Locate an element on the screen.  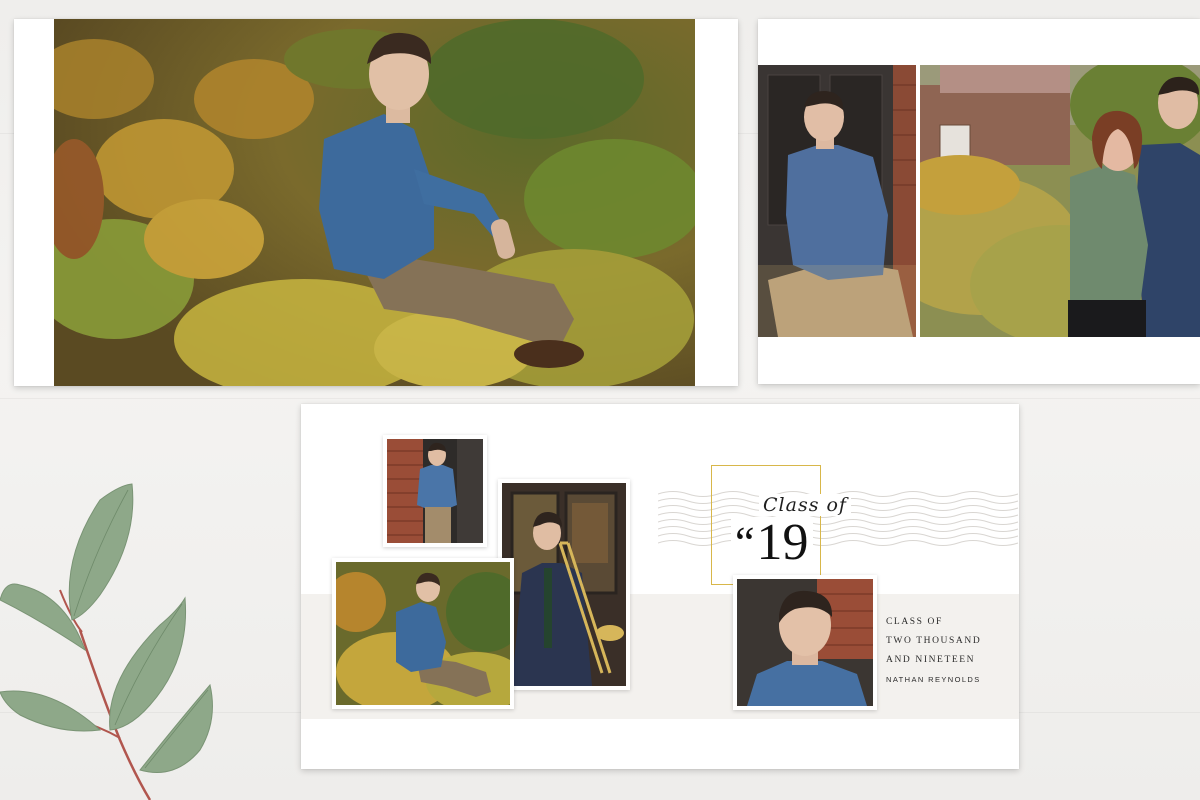
student-name: NATHAN REYNOLDS is located at coordinates (933, 679).